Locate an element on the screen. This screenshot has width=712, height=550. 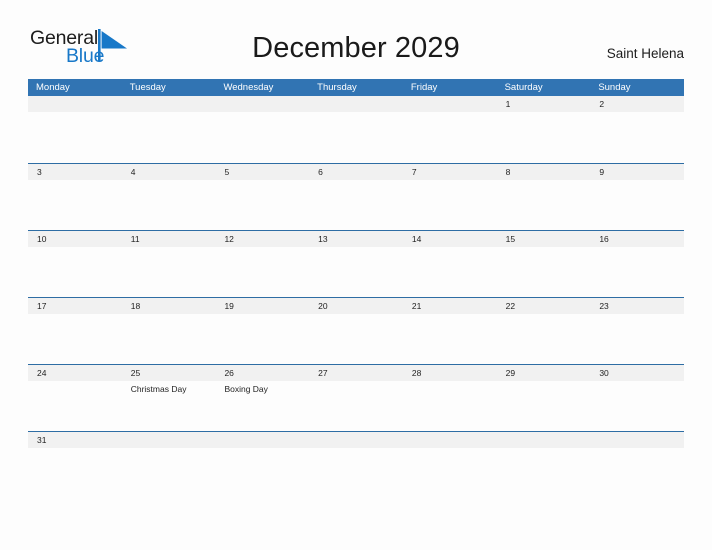
day-number-24: 24 is located at coordinates (75, 373).